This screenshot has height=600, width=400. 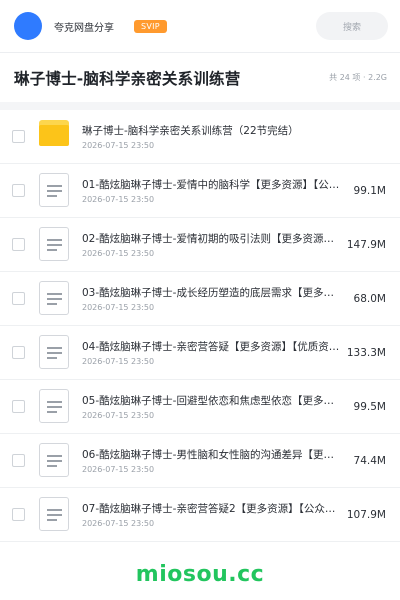 What do you see at coordinates (213, 130) in the screenshot?
I see `file-name: 琳子博士-脑科学亲密关系训练营（22节完结）` at bounding box center [213, 130].